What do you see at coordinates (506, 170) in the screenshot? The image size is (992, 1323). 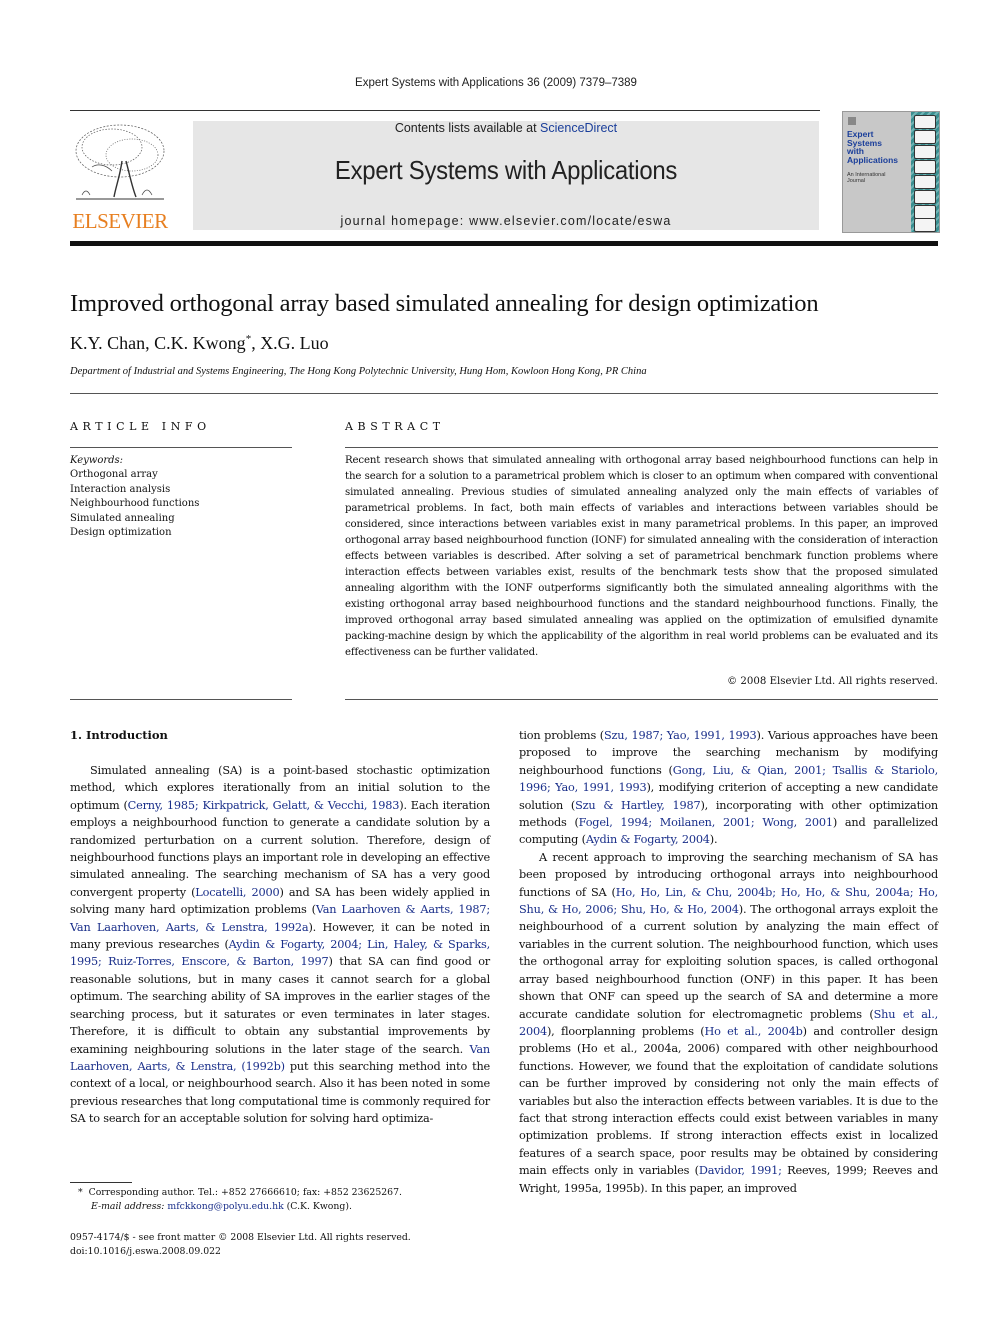 I see `journal-title: Expert Systems with Applications` at bounding box center [506, 170].